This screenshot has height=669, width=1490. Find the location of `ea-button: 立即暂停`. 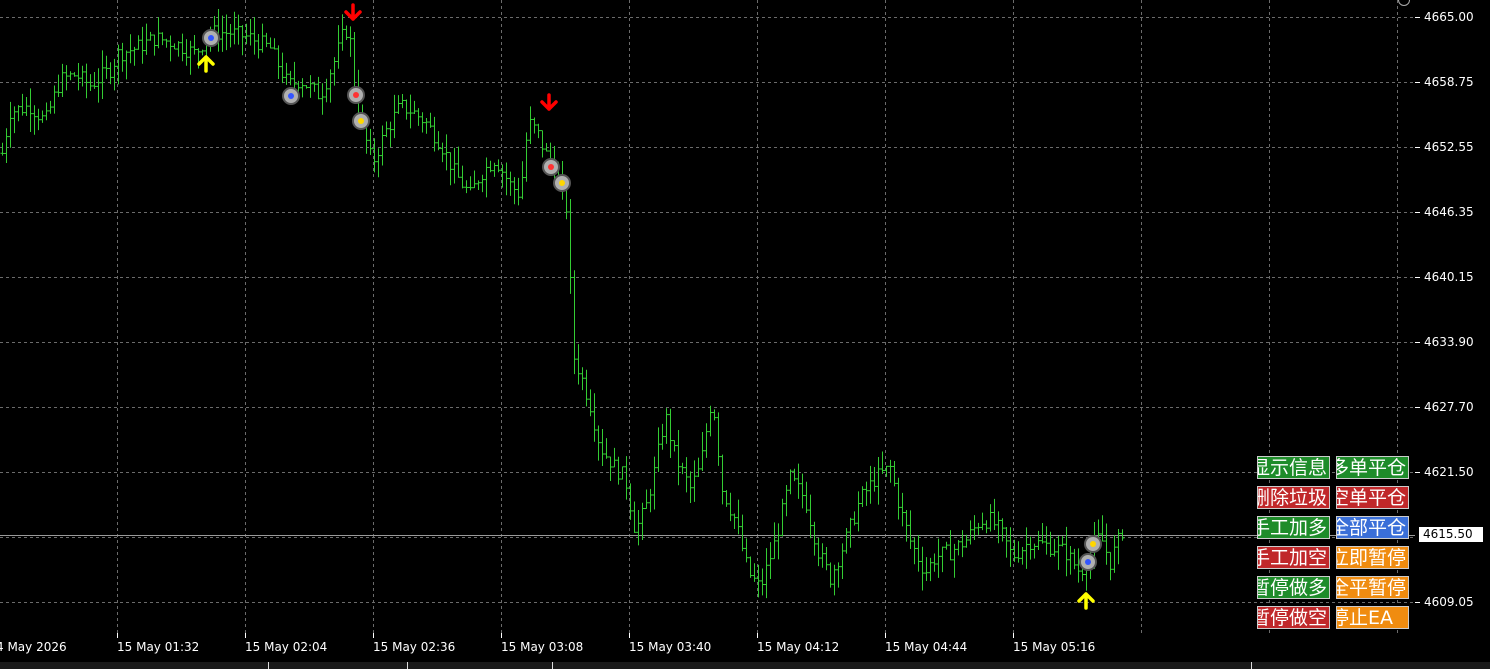

ea-button: 立即暂停 is located at coordinates (1372, 557).